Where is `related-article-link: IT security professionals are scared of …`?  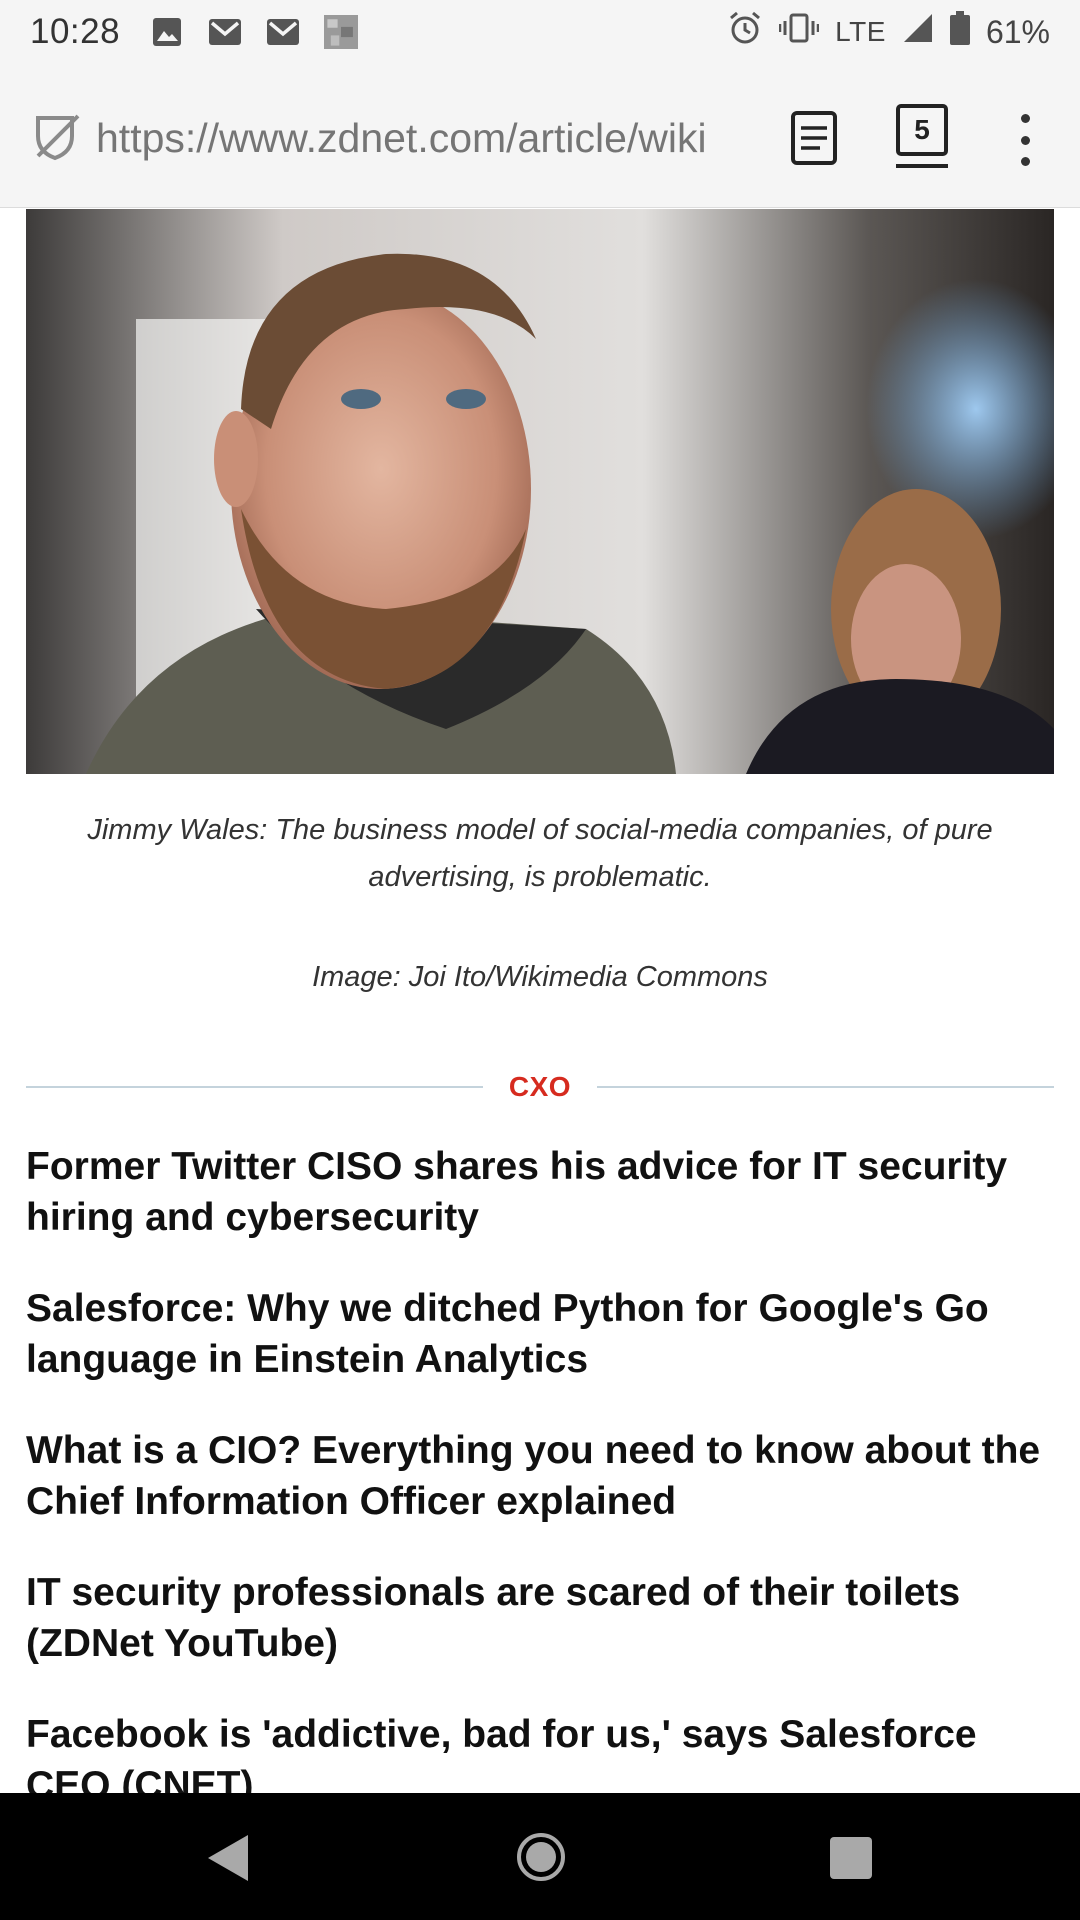
related-article-link: IT security professionals are scared of … is located at coordinates (540, 1618).